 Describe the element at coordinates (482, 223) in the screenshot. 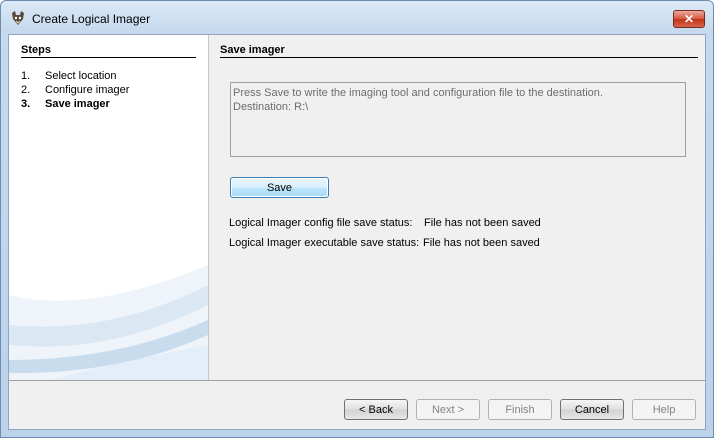

I see `config-status-value: File has not been saved` at that location.